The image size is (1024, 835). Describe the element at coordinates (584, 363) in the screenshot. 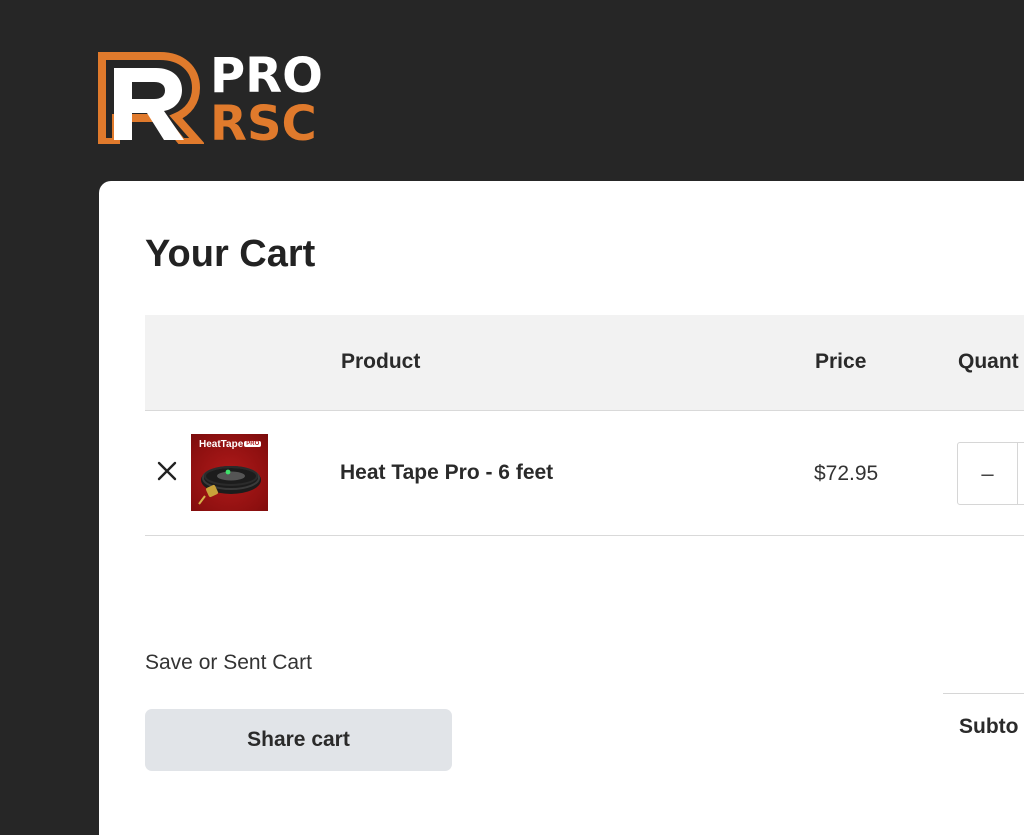

I see `cart-table-header: Product Price Quant` at that location.